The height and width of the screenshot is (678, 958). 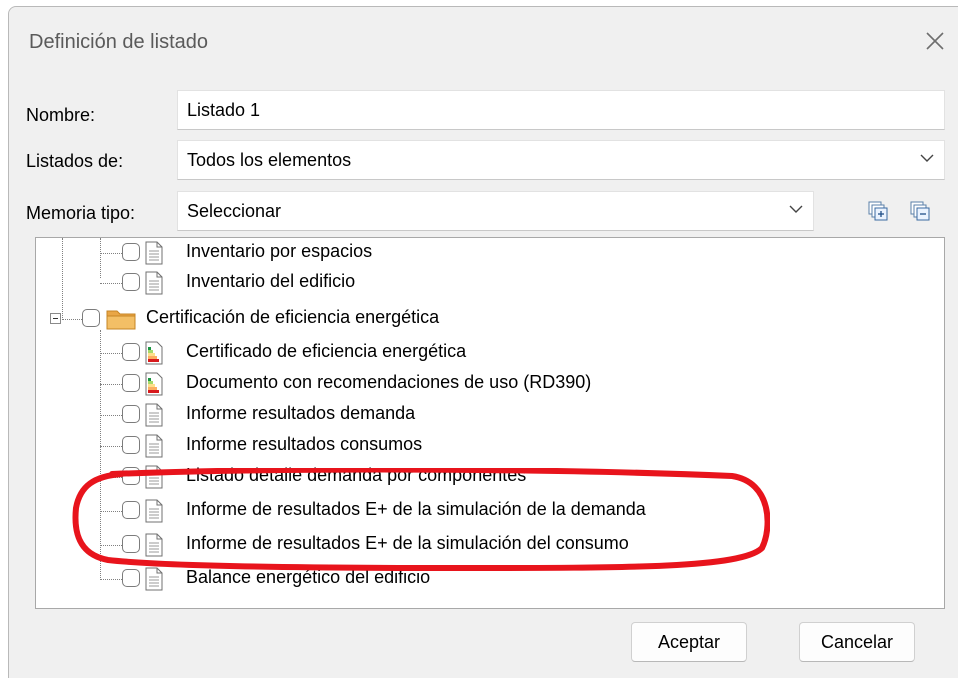 I want to click on listados-selected-value: Todos los elementos, so click(x=269, y=160).